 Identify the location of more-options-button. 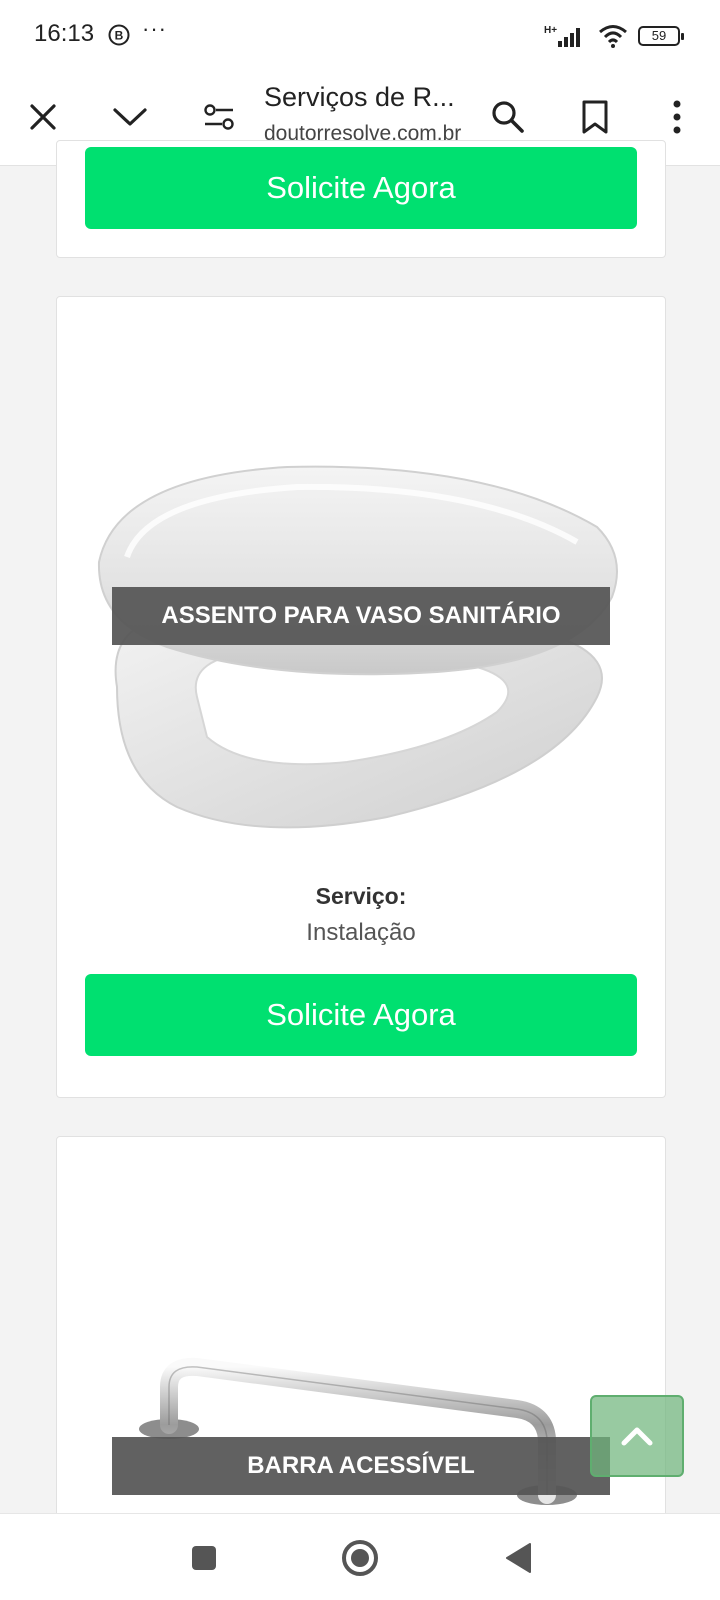
(677, 117).